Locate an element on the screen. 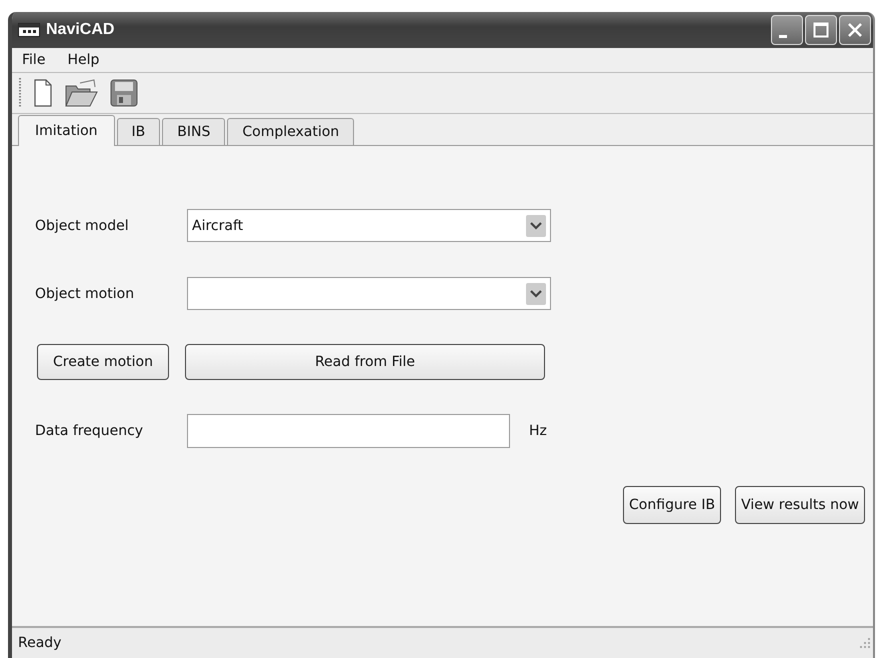 The height and width of the screenshot is (658, 883). field-label: Object model is located at coordinates (82, 226).